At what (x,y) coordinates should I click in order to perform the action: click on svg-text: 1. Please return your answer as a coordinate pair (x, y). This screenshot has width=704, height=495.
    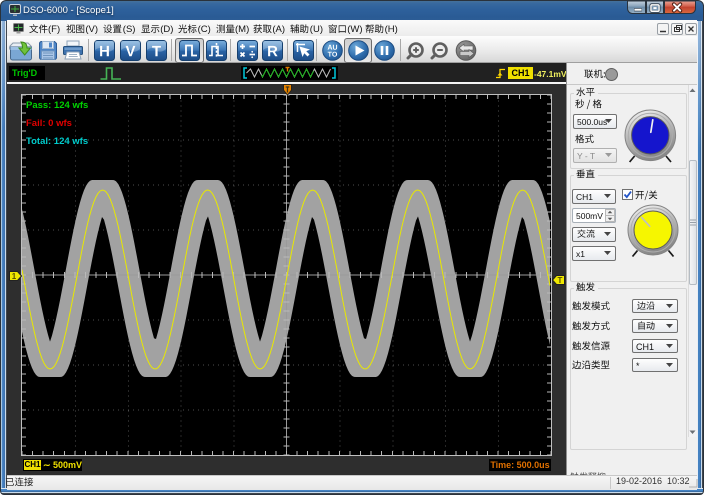
    Looking at the image, I should click on (14, 276).